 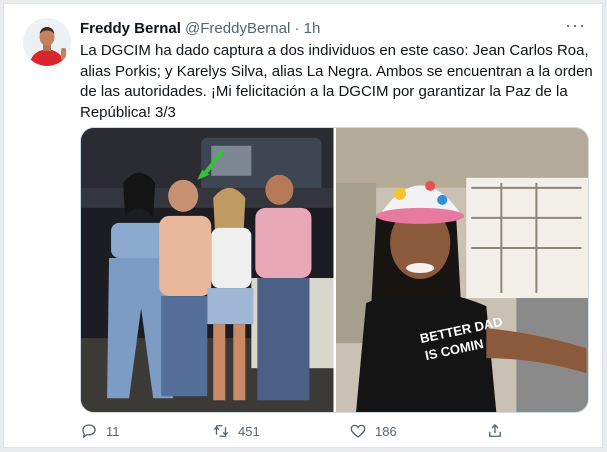 What do you see at coordinates (249, 431) in the screenshot?
I see `retweet-count: 451` at bounding box center [249, 431].